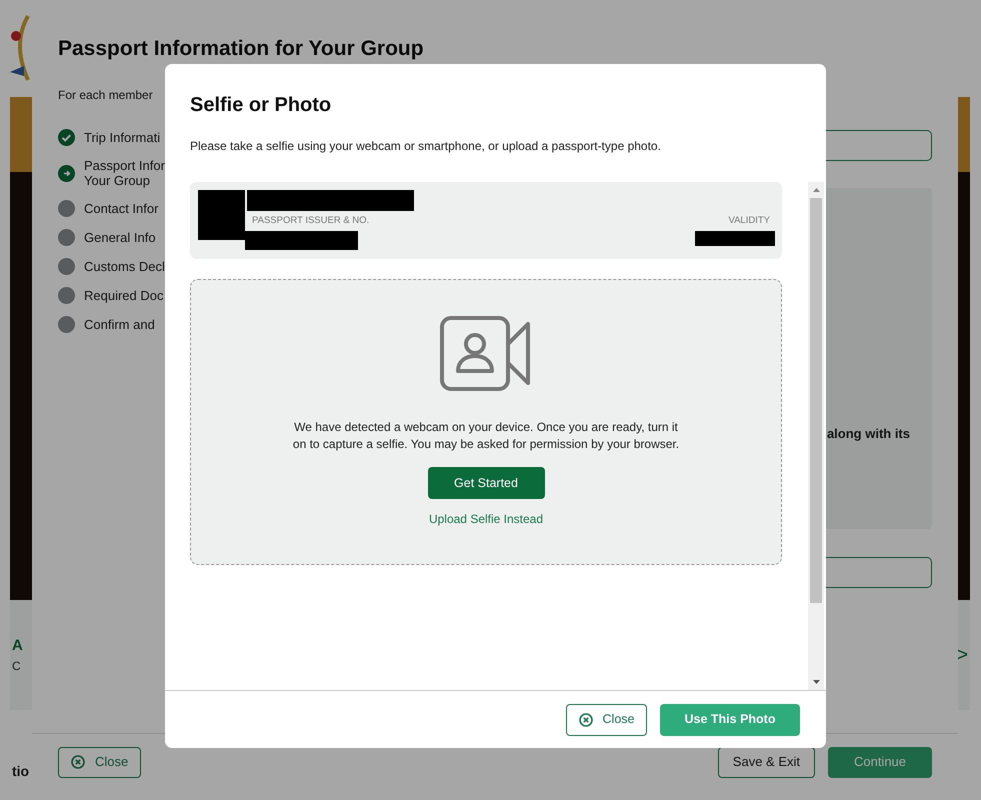 The height and width of the screenshot is (800, 981). I want to click on scroll-up-icon, so click(816, 190).